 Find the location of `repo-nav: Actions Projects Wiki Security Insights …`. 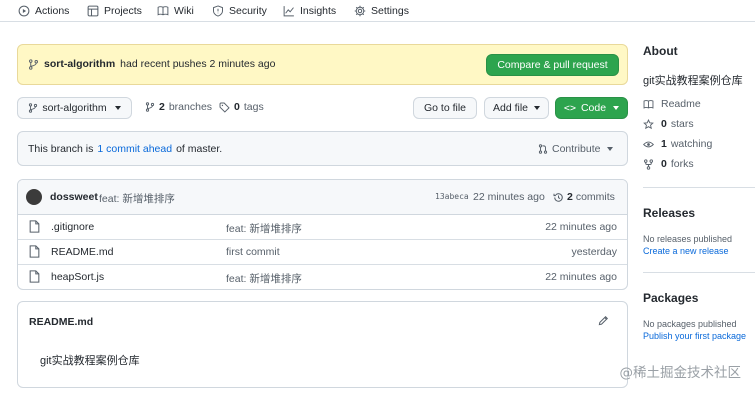

repo-nav: Actions Projects Wiki Security Insights … is located at coordinates (377, 11).